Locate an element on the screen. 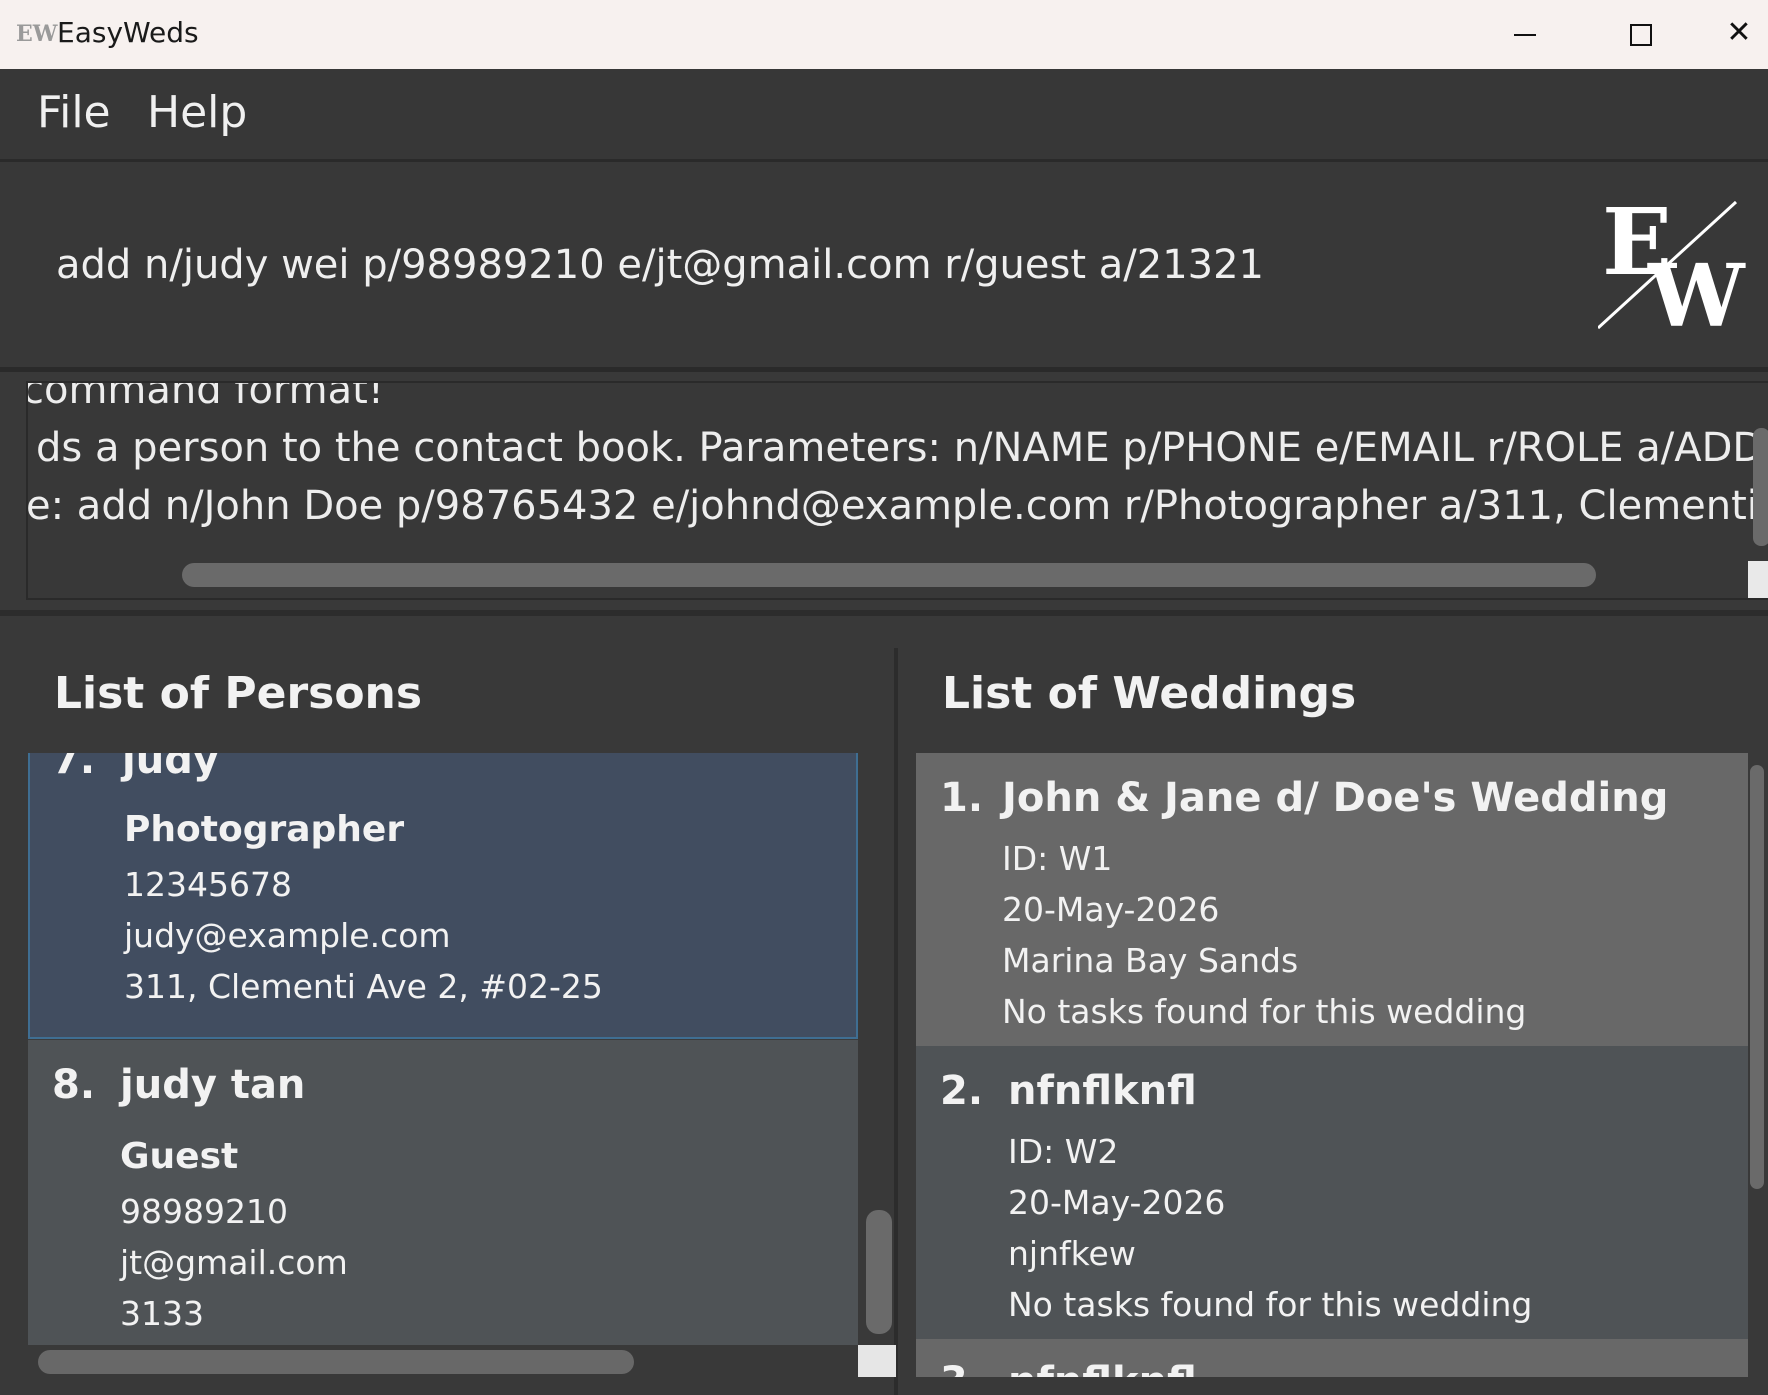 The image size is (1768, 1395). person-role: Photographer is located at coordinates (264, 829).